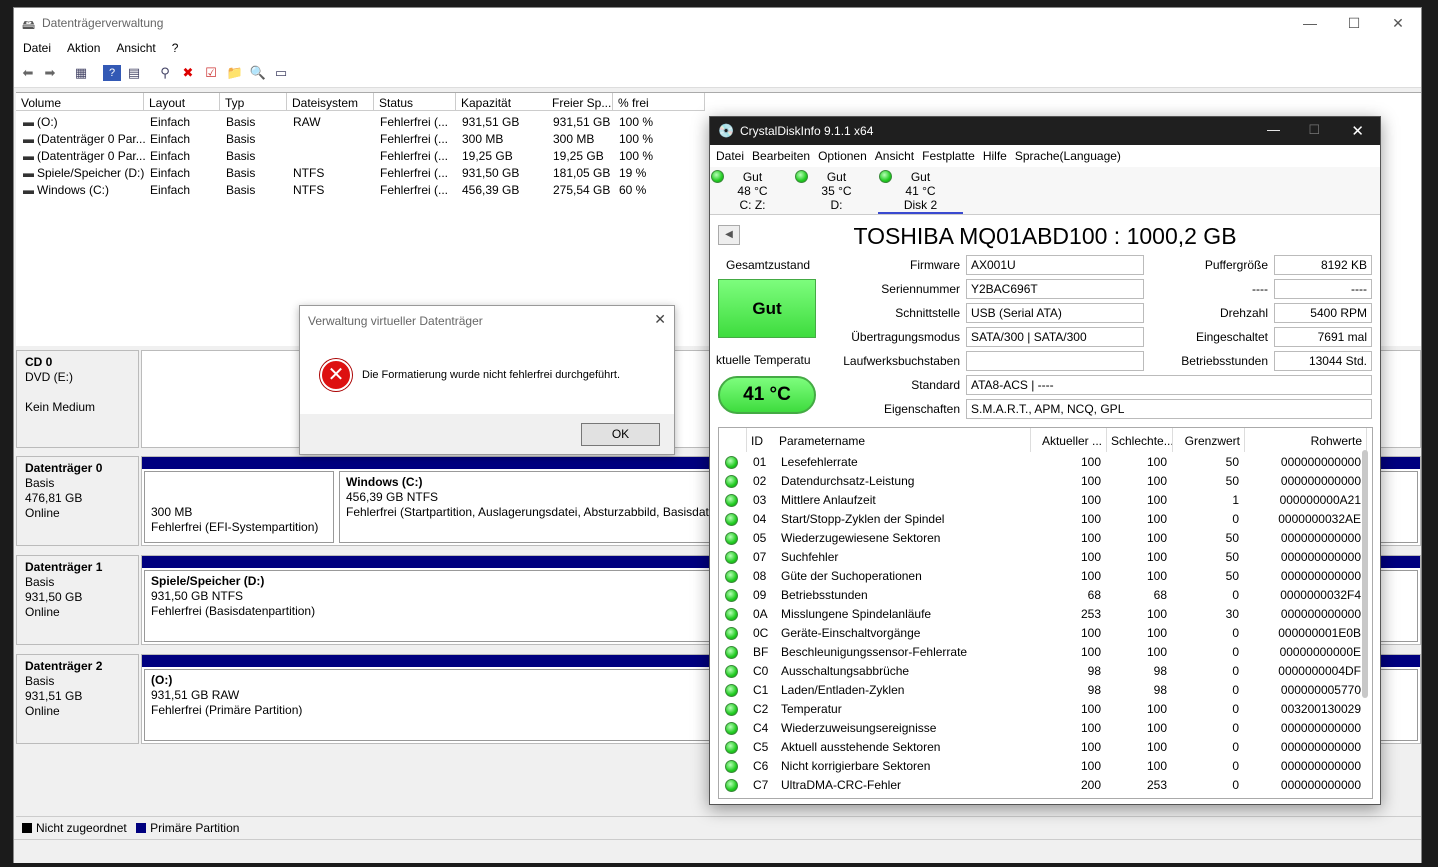 This screenshot has width=1438, height=867. What do you see at coordinates (801, 176) in the screenshot?
I see `drive-status-icon` at bounding box center [801, 176].